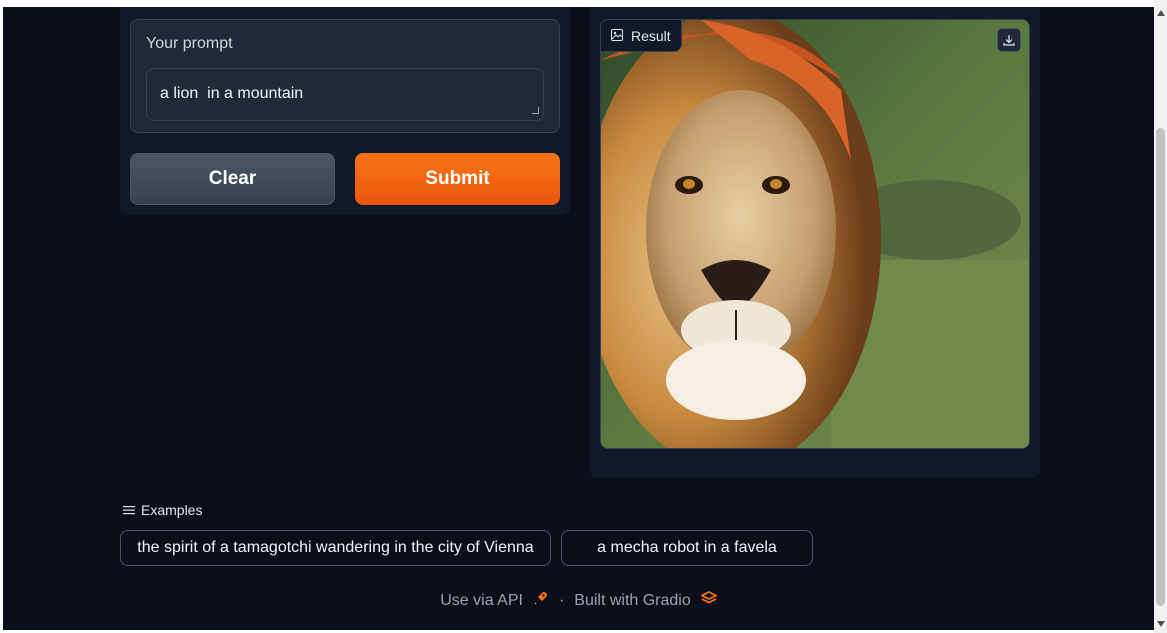 This screenshot has width=1167, height=633. I want to click on rocket-icon, so click(541, 600).